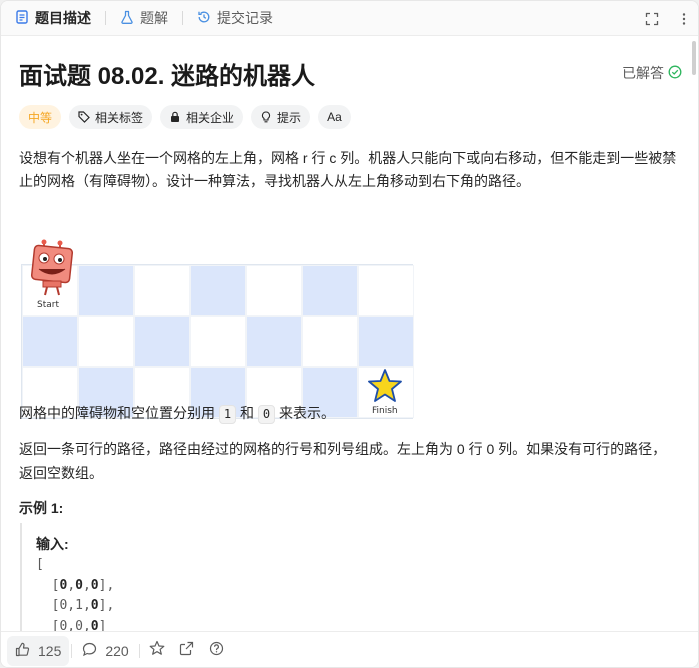 This screenshot has width=699, height=668. I want to click on example-line: [, so click(40, 564).